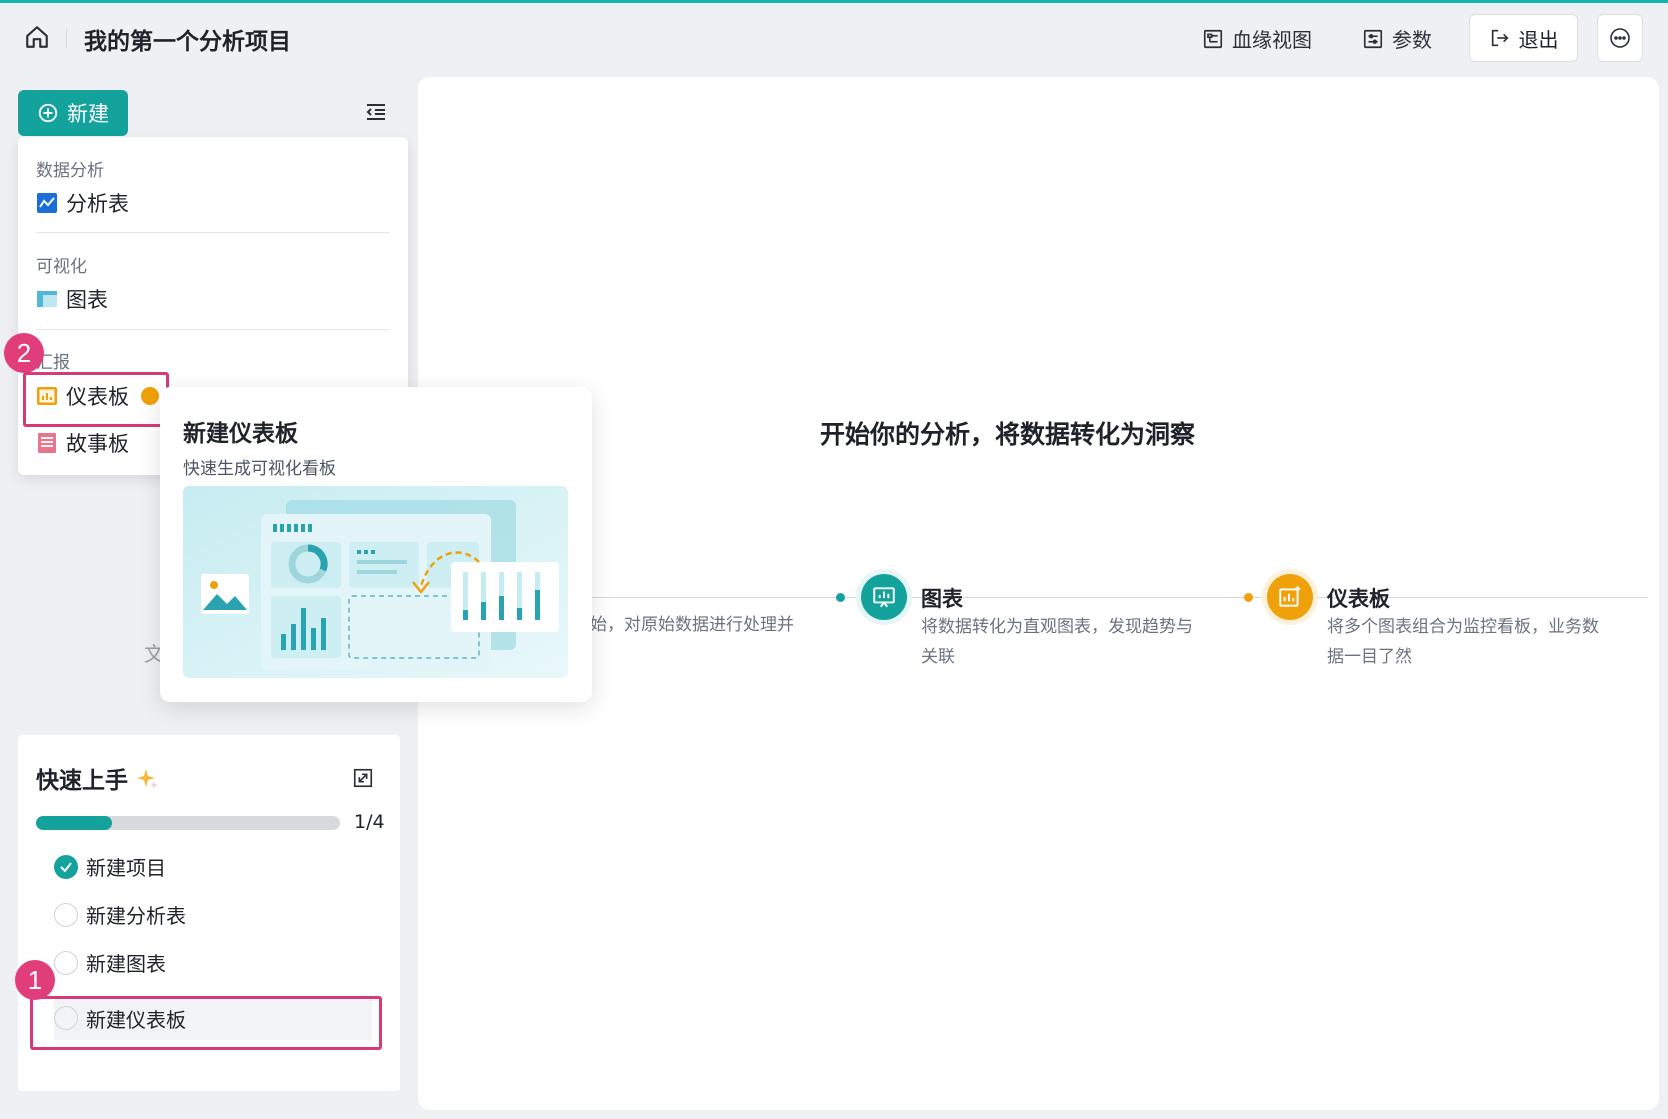  I want to click on menu-item-analysis-table: 分析表, so click(82, 203).